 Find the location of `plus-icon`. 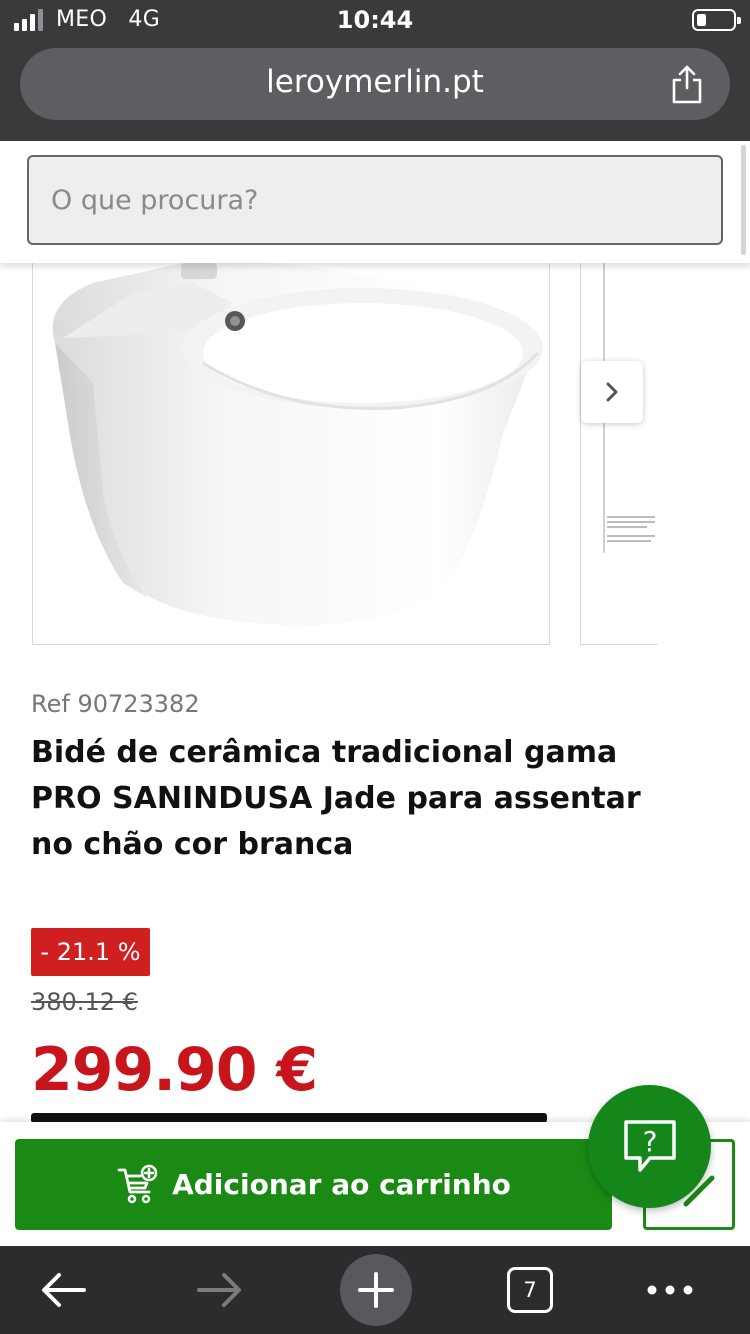

plus-icon is located at coordinates (376, 1290).